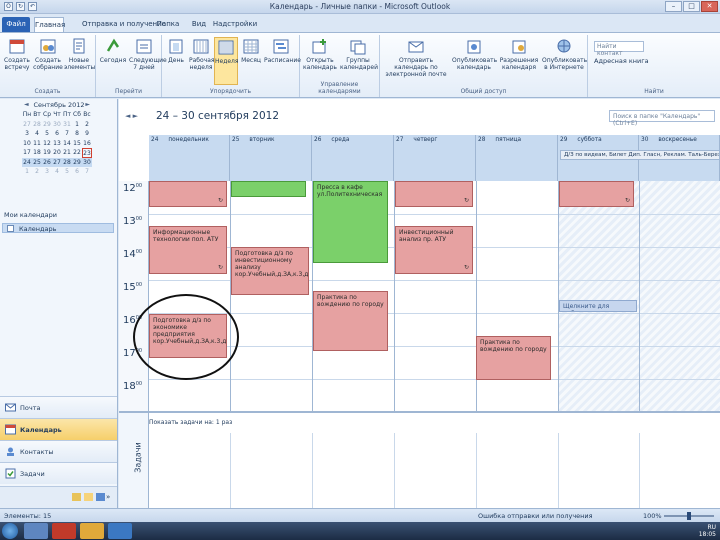 Image resolution: width=720 pixels, height=540 pixels. Describe the element at coordinates (120, 531) in the screenshot. I see `taskbar-outlook-icon` at that location.